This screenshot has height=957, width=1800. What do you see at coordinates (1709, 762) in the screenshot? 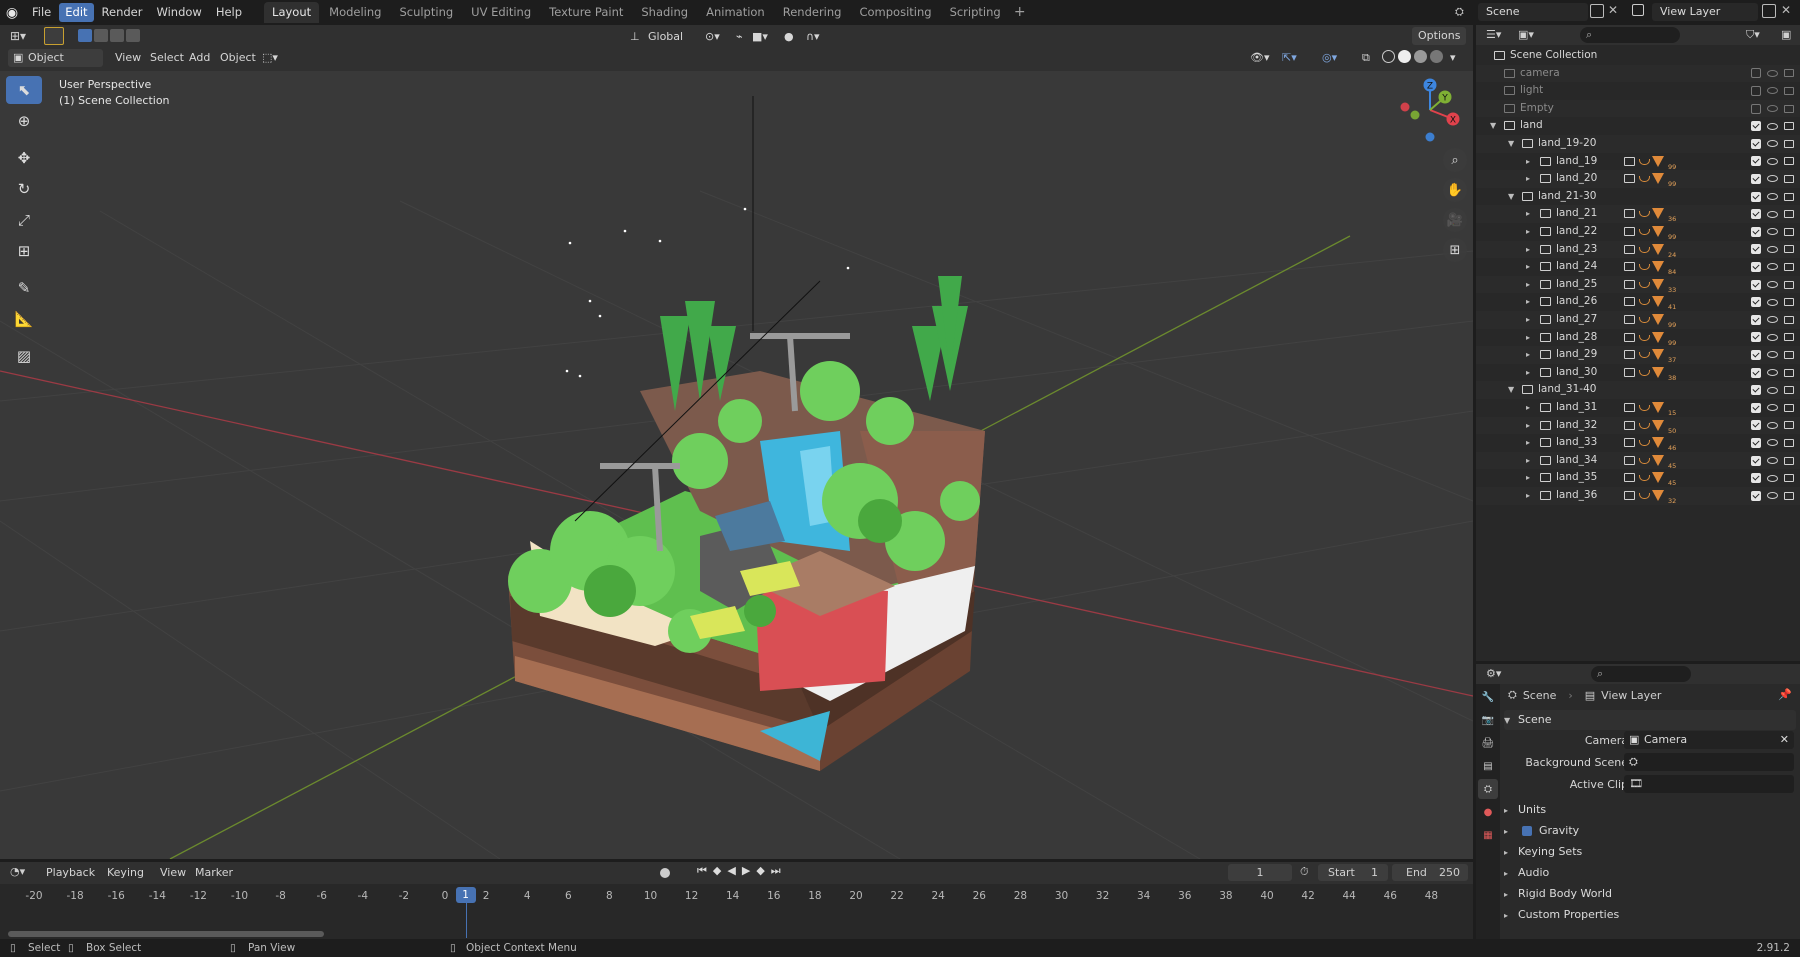
I see `background-scene-field: ⛭` at bounding box center [1709, 762].